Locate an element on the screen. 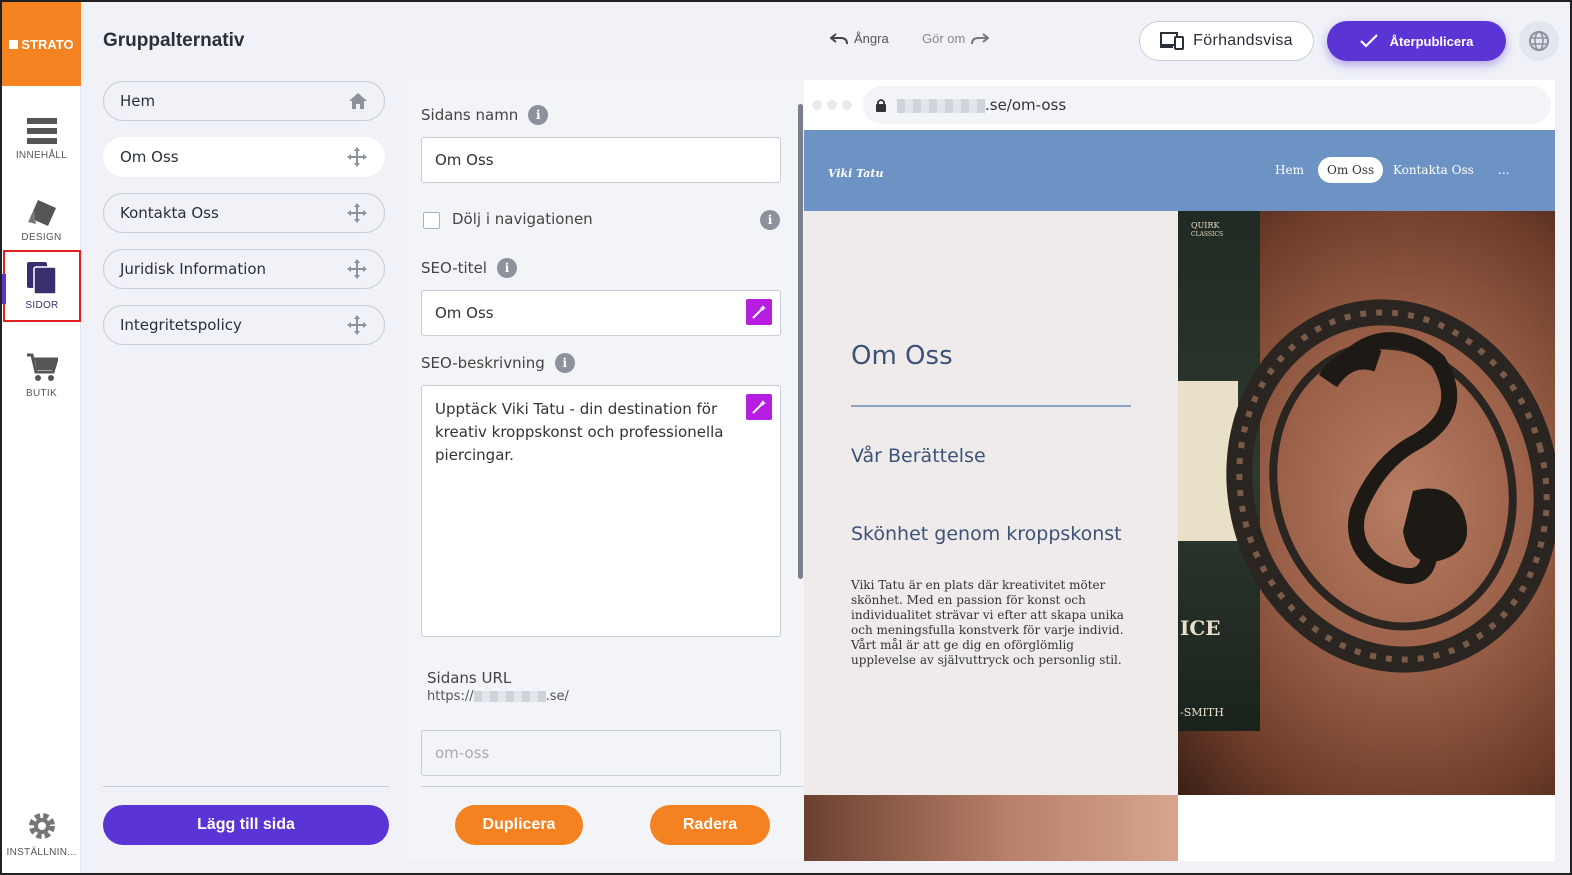  page-url-base: https:// .se/ is located at coordinates (498, 696).